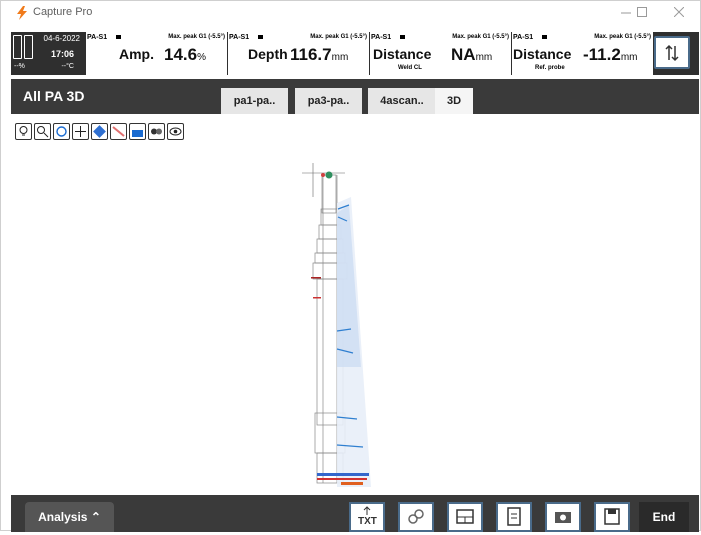  I want to click on readout-name: Amp., so click(136, 54).